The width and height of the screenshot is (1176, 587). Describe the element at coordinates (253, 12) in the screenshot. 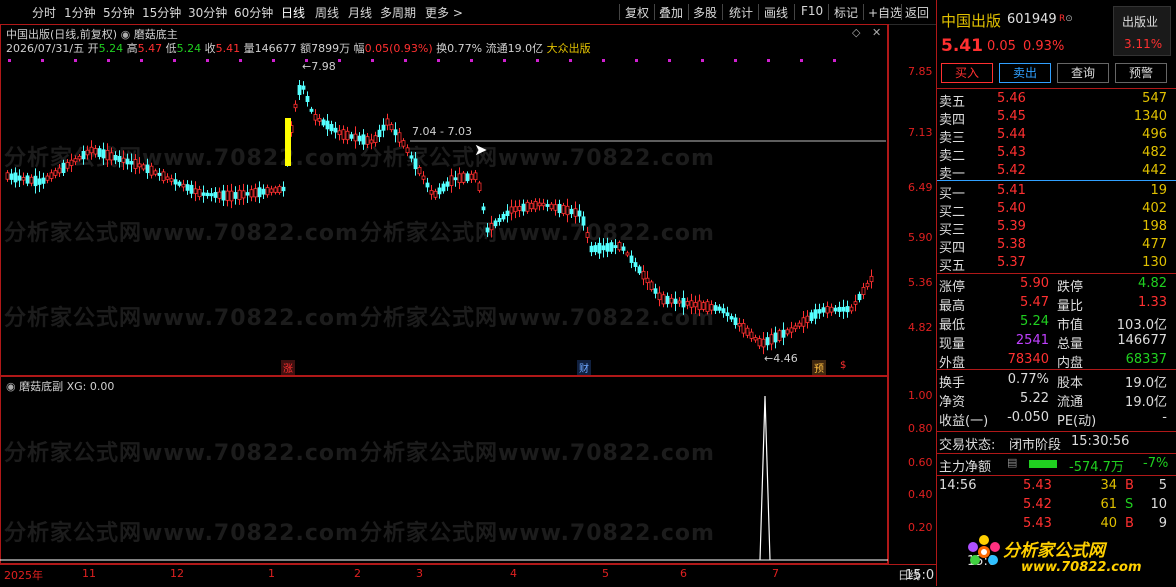

I see `tab-60min: 60分钟` at that location.